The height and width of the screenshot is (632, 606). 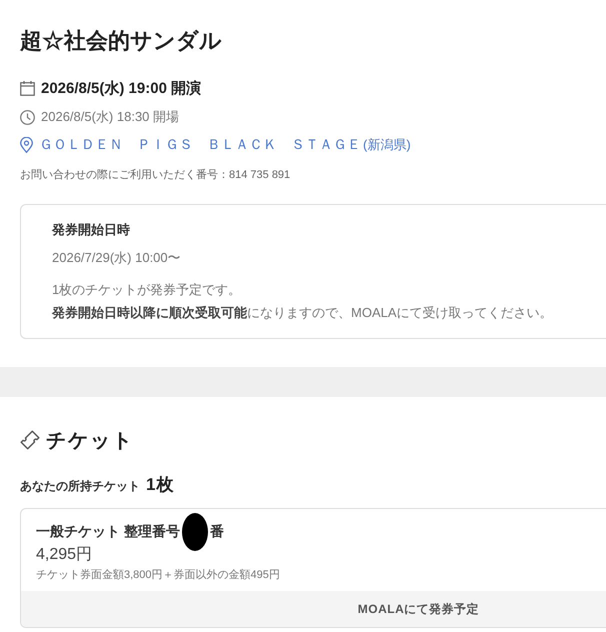 I want to click on ticket-icon, so click(x=30, y=440).